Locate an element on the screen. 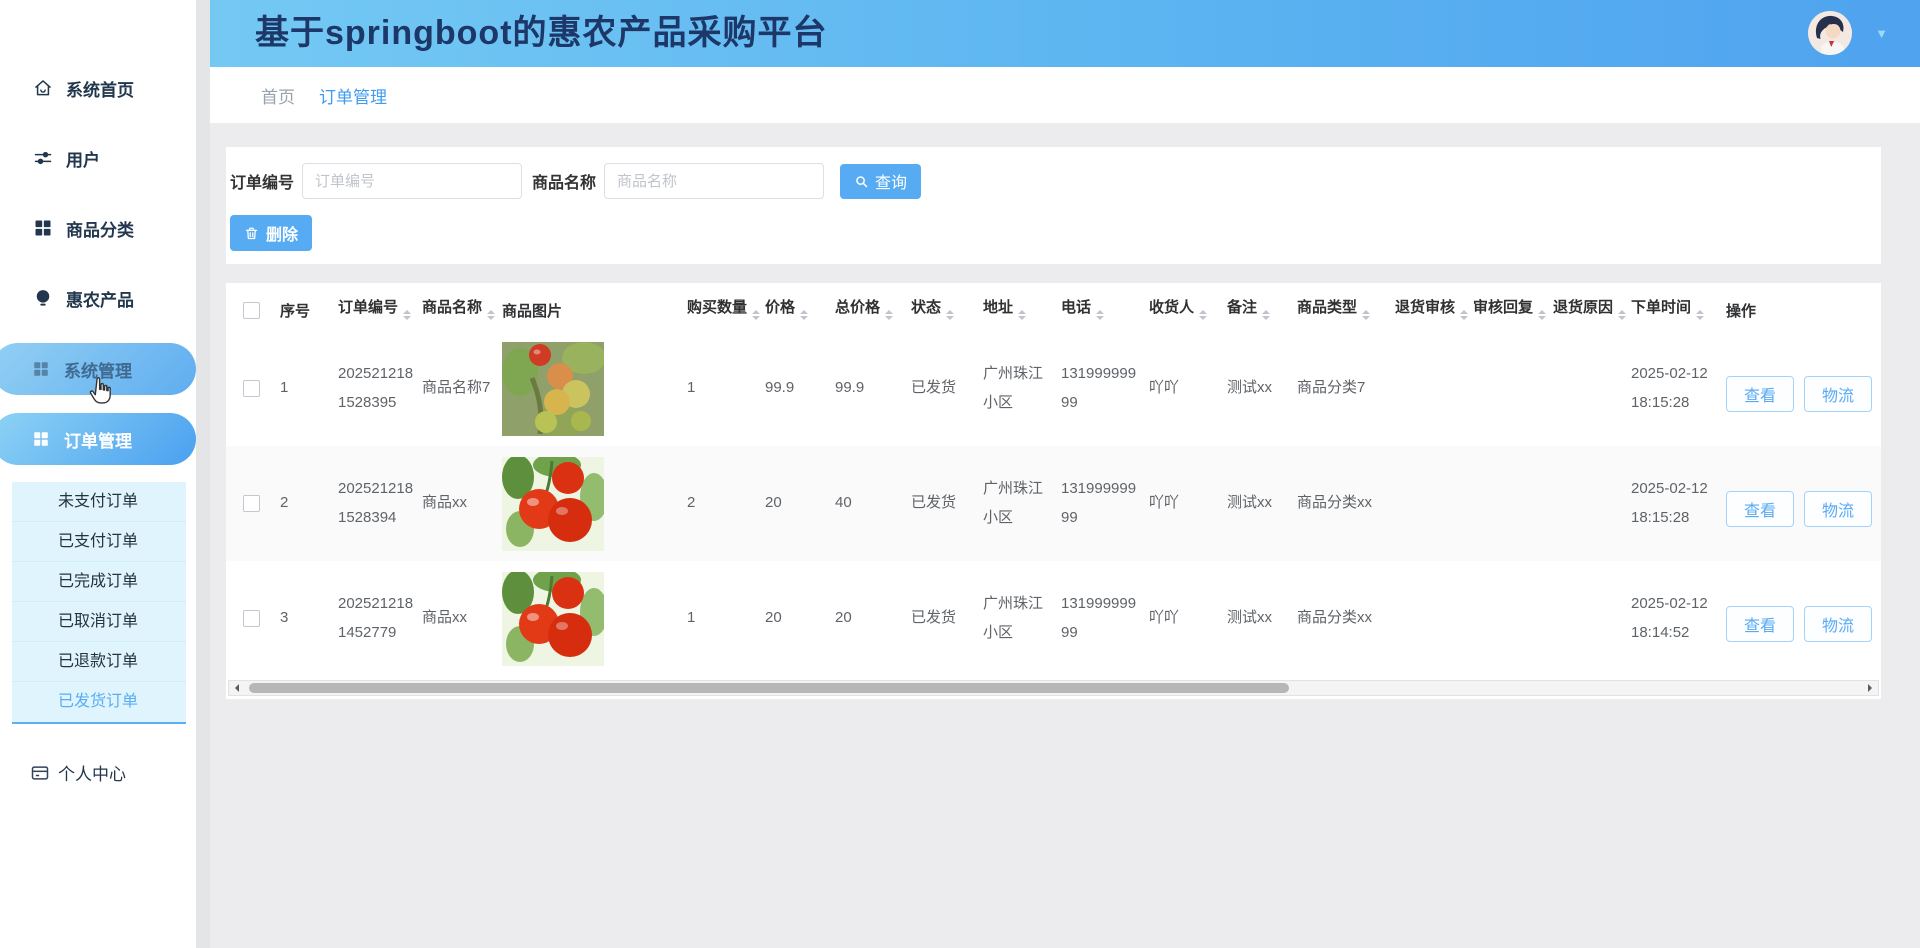 The image size is (1920, 948). scrollbar-thumb is located at coordinates (769, 688).